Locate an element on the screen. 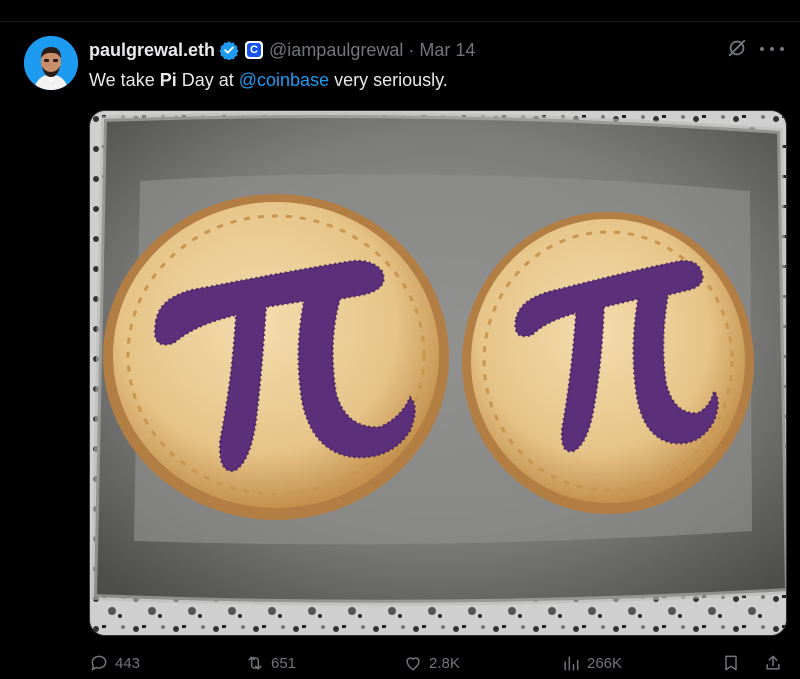 The height and width of the screenshot is (679, 800). tweet-header: paulgrewal.eth C @iampaulgrewal · Mar 14 is located at coordinates (282, 50).